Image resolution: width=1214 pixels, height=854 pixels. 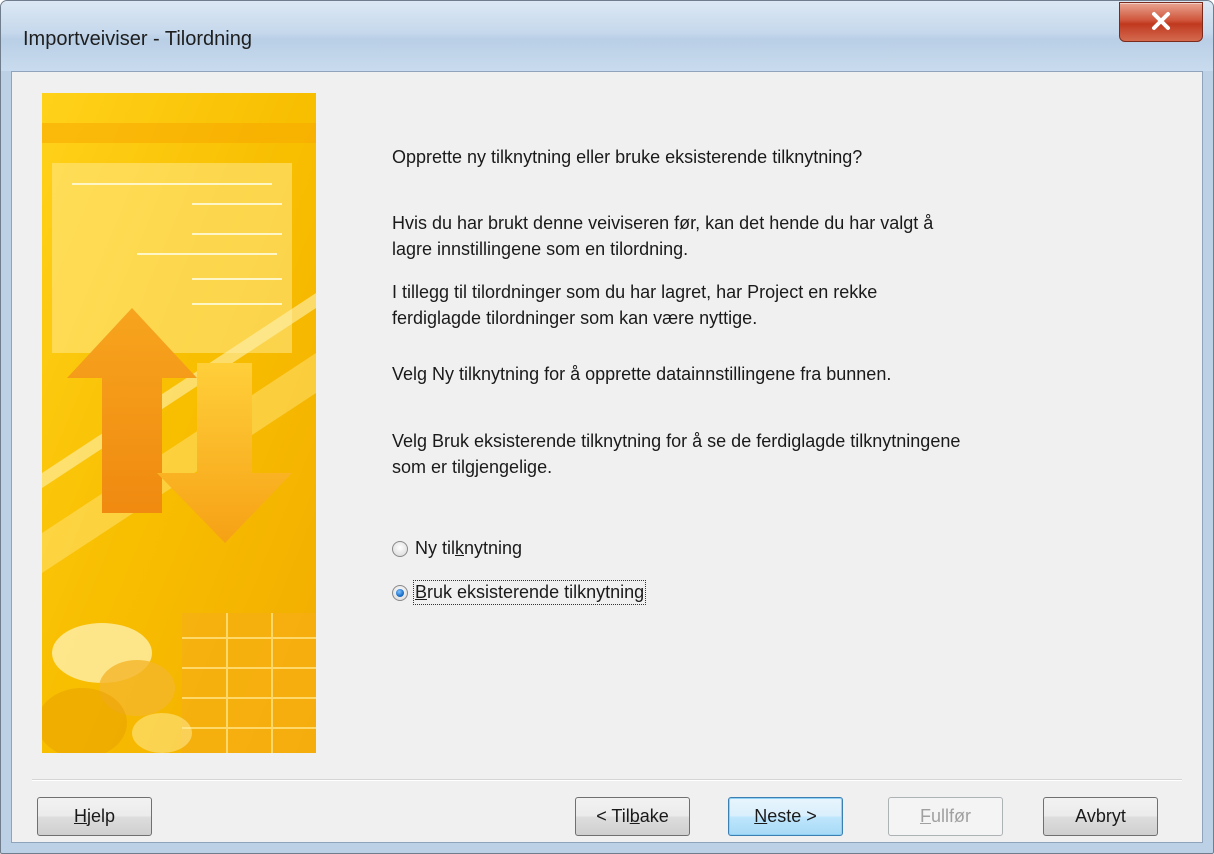 I want to click on description-line: som er tilgjengelige., so click(x=472, y=467).